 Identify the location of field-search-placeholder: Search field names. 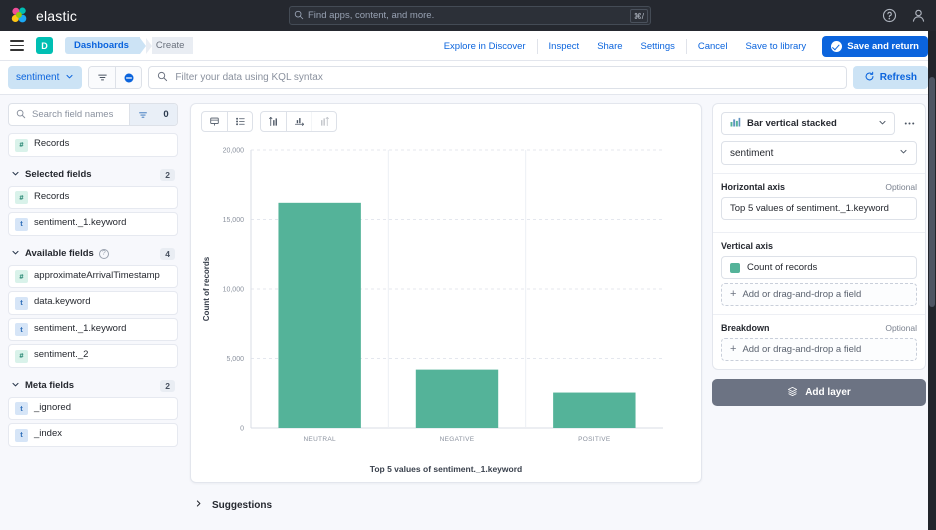
(73, 114).